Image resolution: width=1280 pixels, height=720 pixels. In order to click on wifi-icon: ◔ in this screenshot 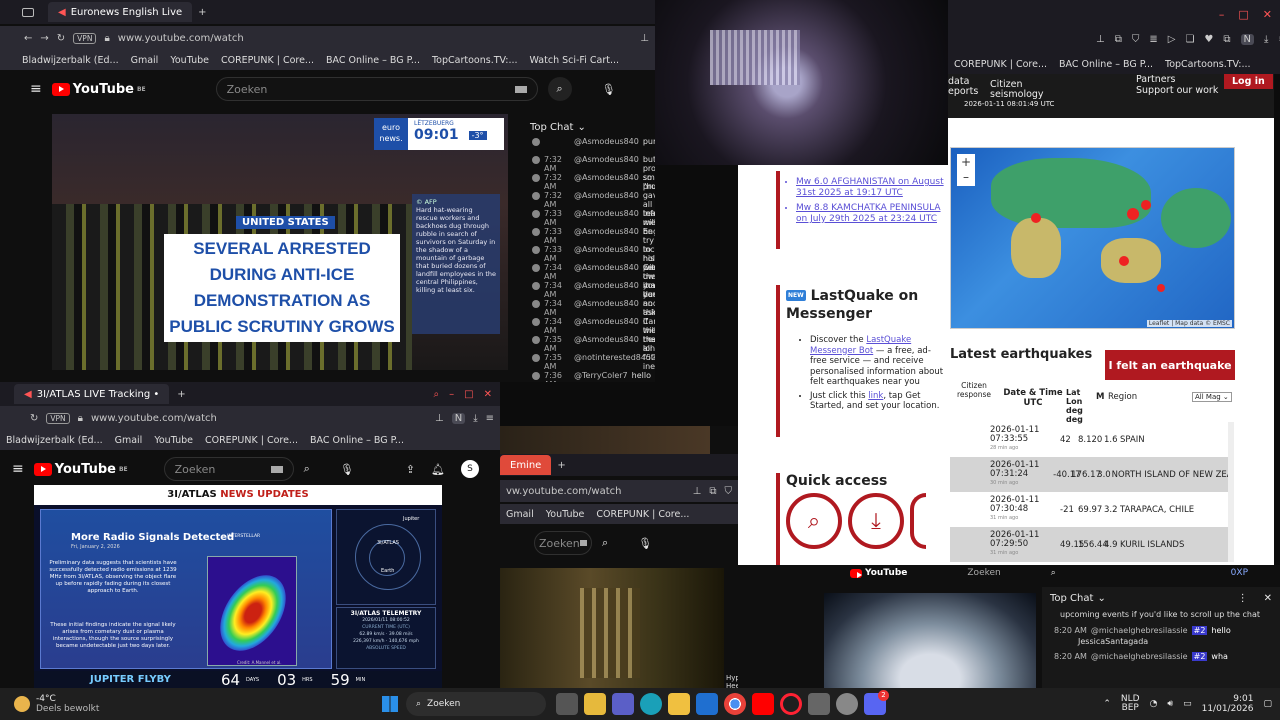, I will do `click(1154, 704)`.